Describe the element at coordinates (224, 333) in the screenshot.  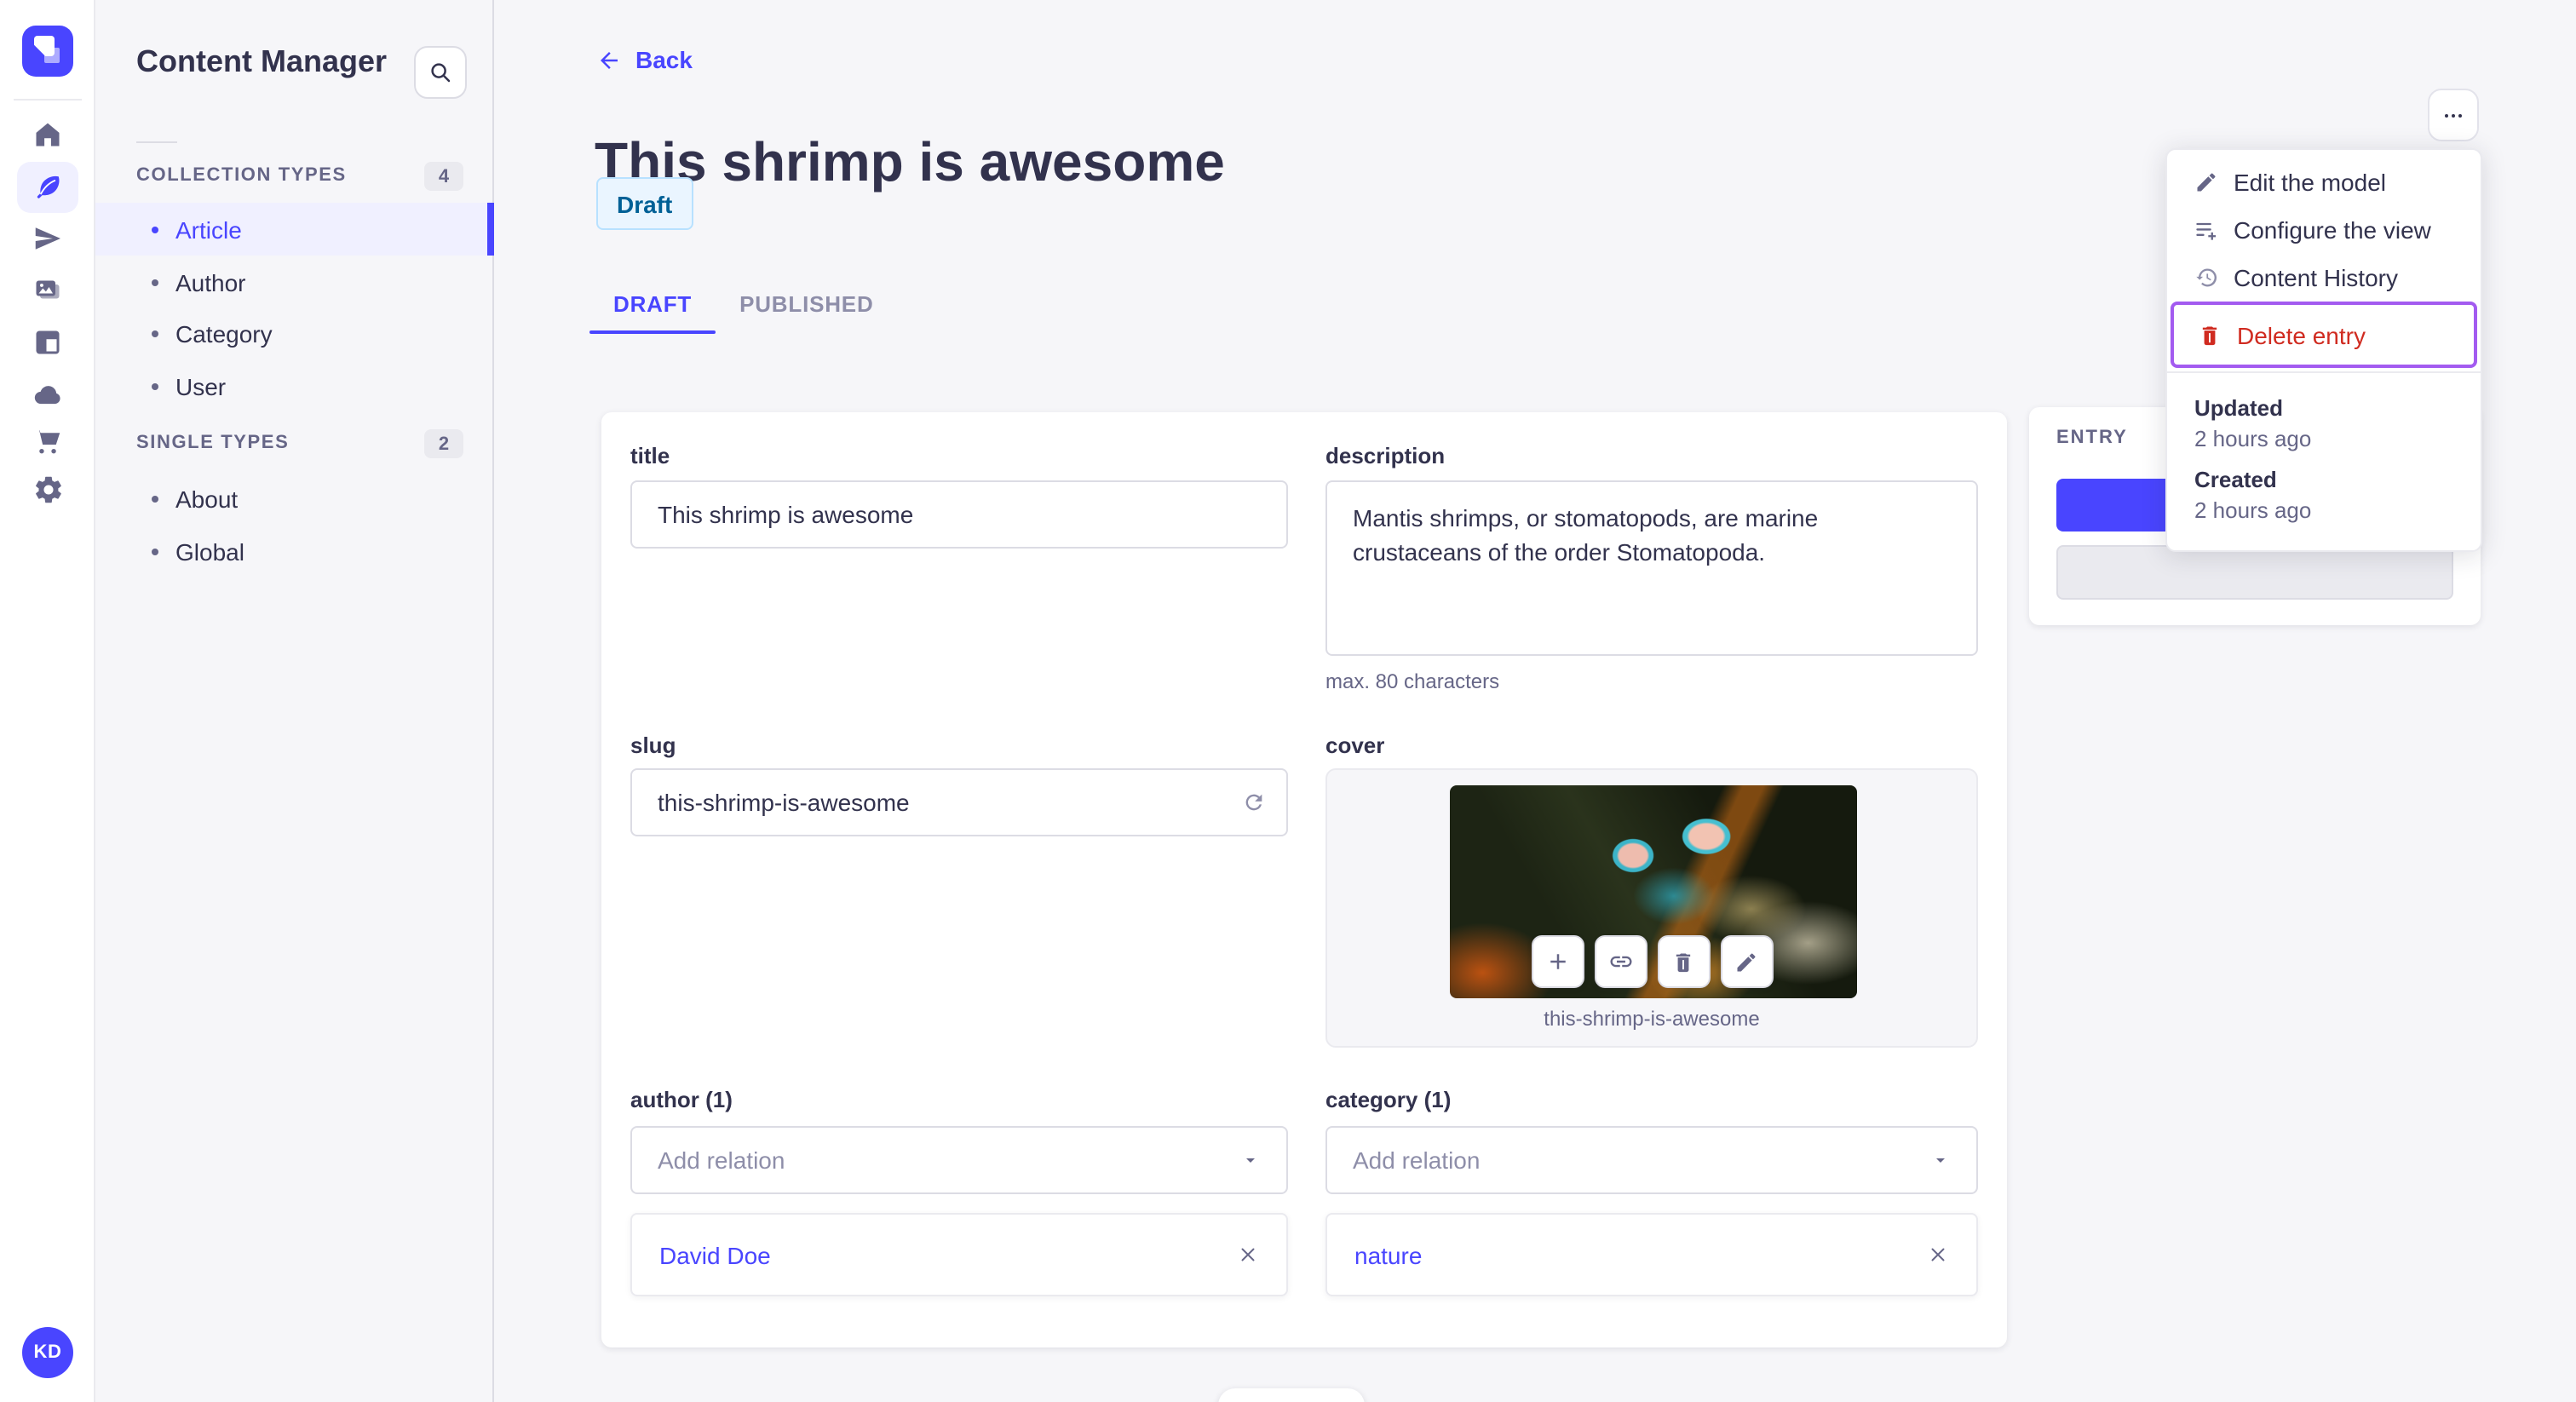
I see `subnav-item-label: Category` at that location.